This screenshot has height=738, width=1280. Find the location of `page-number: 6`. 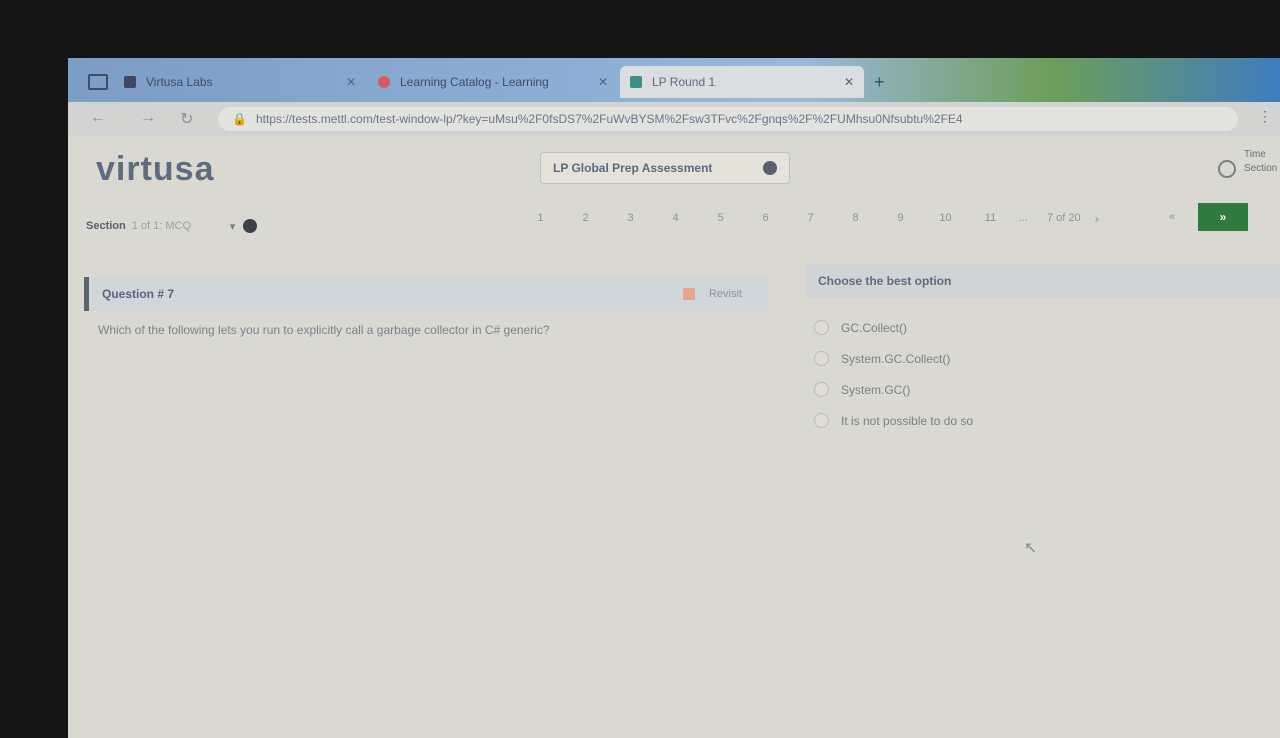

page-number: 6 is located at coordinates (765, 218).